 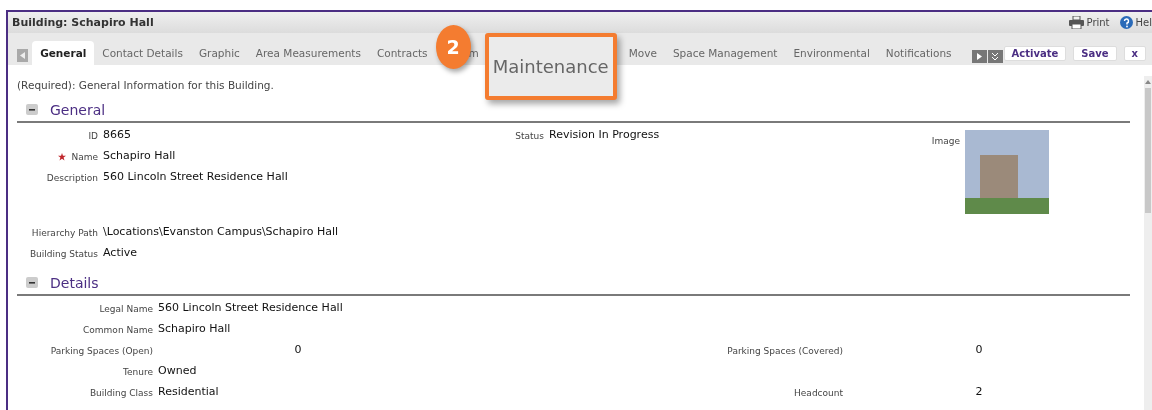 I want to click on action-button: Save, so click(x=1095, y=53).